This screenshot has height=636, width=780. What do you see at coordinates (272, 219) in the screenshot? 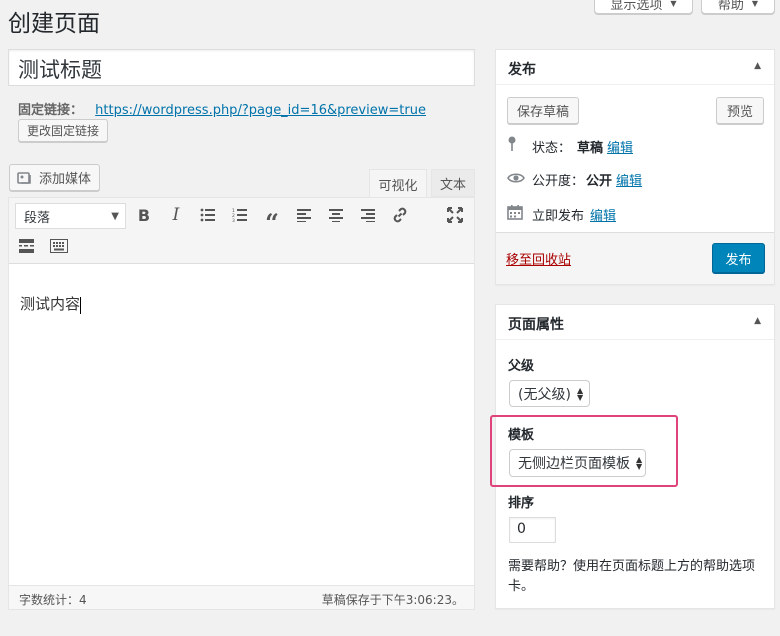
I see `blockquote-icon: “` at bounding box center [272, 219].